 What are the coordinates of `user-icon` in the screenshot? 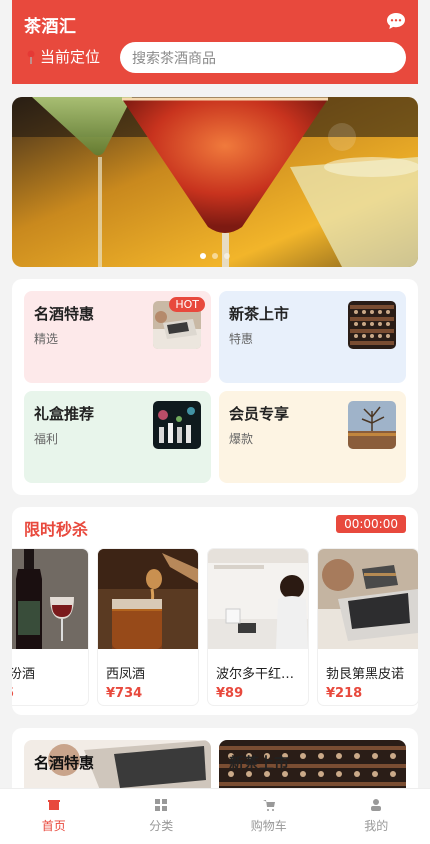 It's located at (376, 805).